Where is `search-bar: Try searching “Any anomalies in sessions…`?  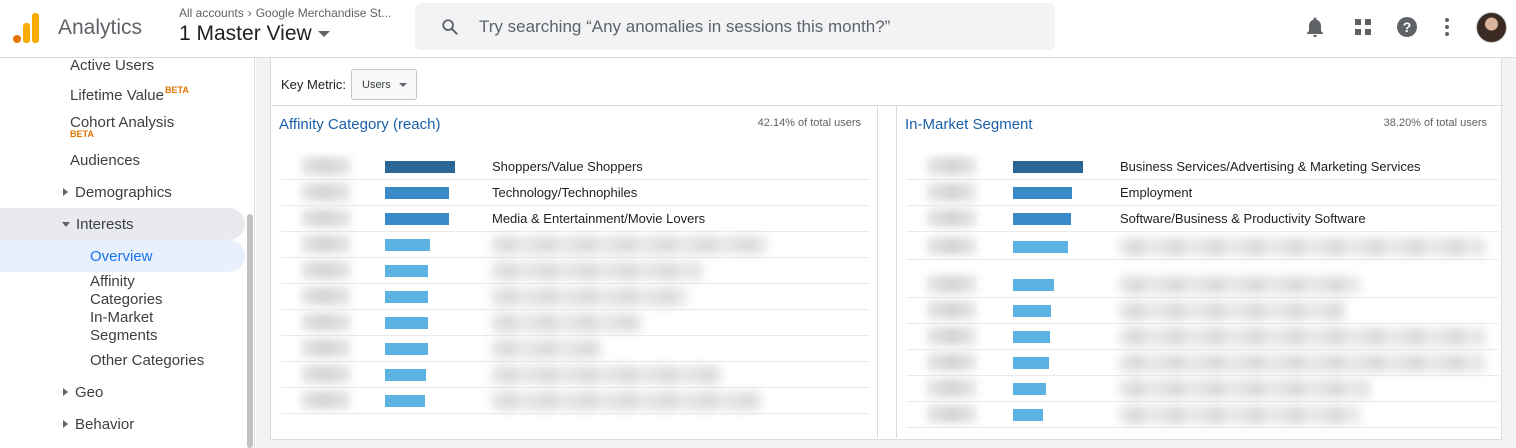
search-bar: Try searching “Any anomalies in sessions… is located at coordinates (735, 26).